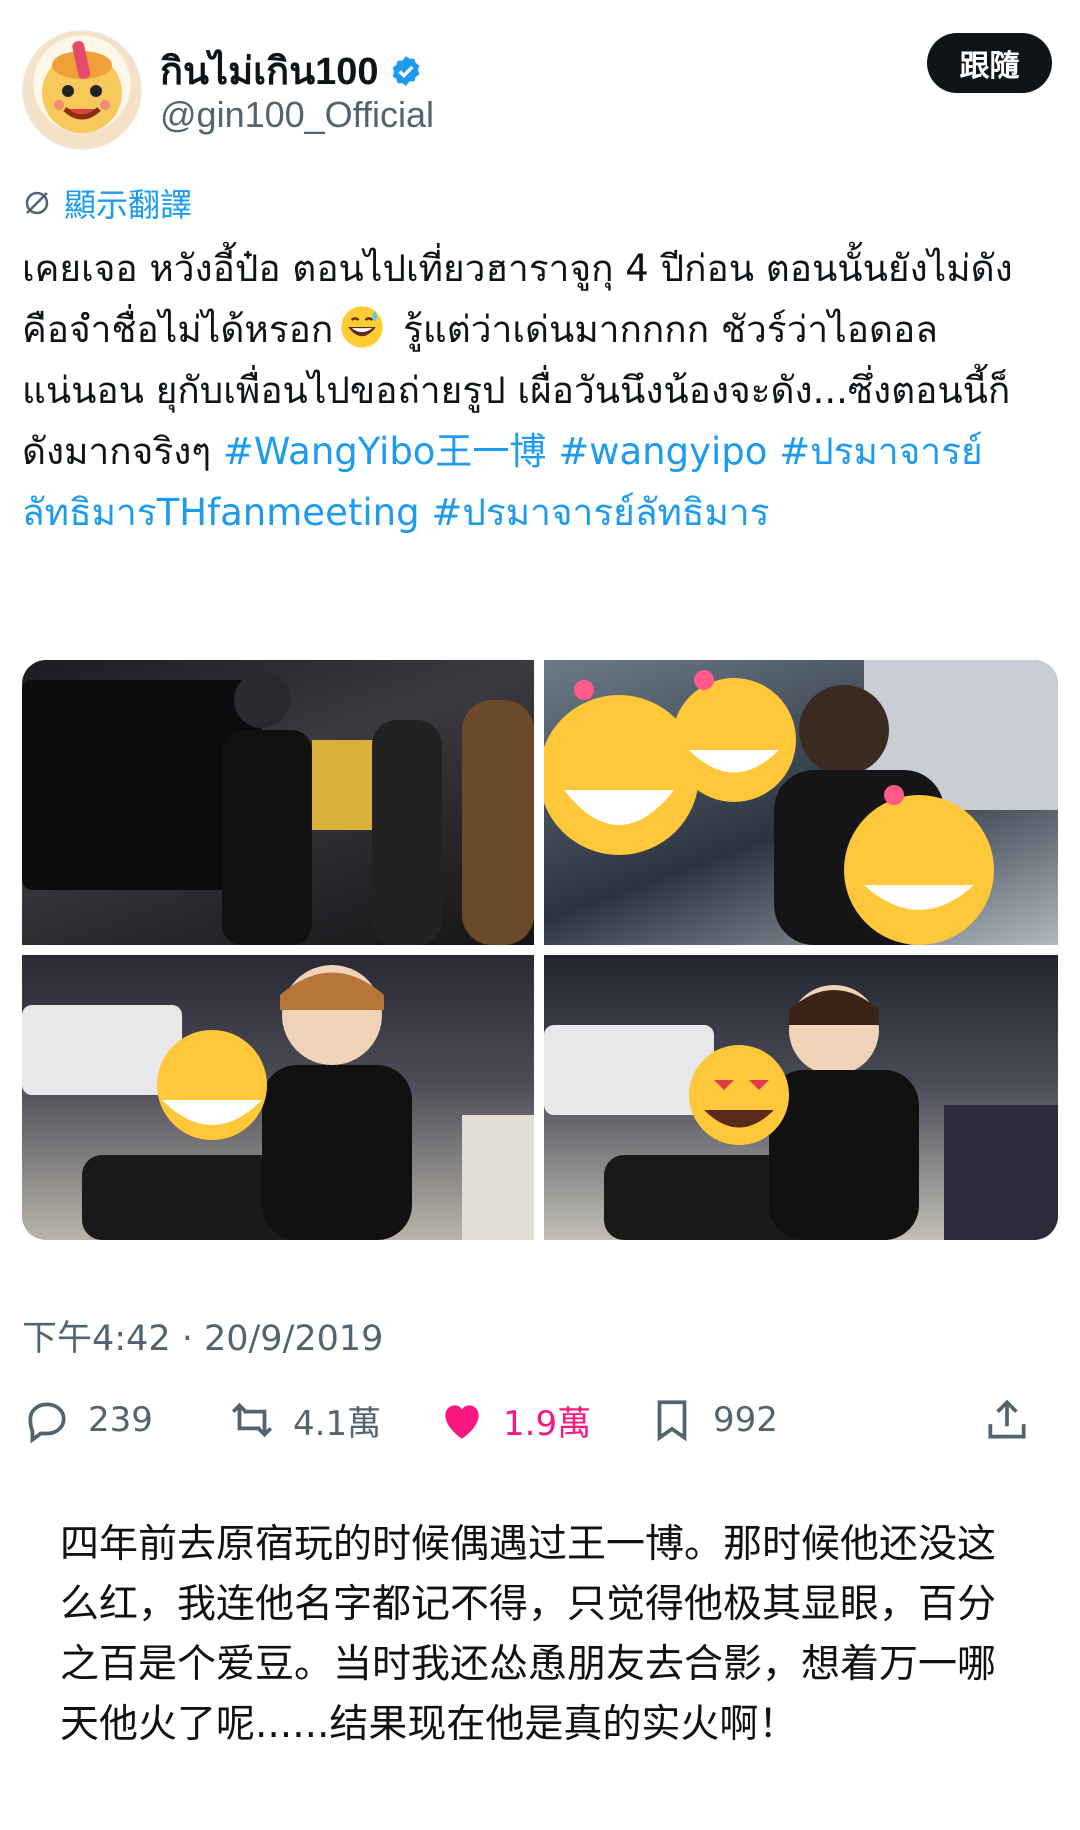 The width and height of the screenshot is (1080, 1830). What do you see at coordinates (47, 1423) in the screenshot?
I see `reply-icon` at bounding box center [47, 1423].